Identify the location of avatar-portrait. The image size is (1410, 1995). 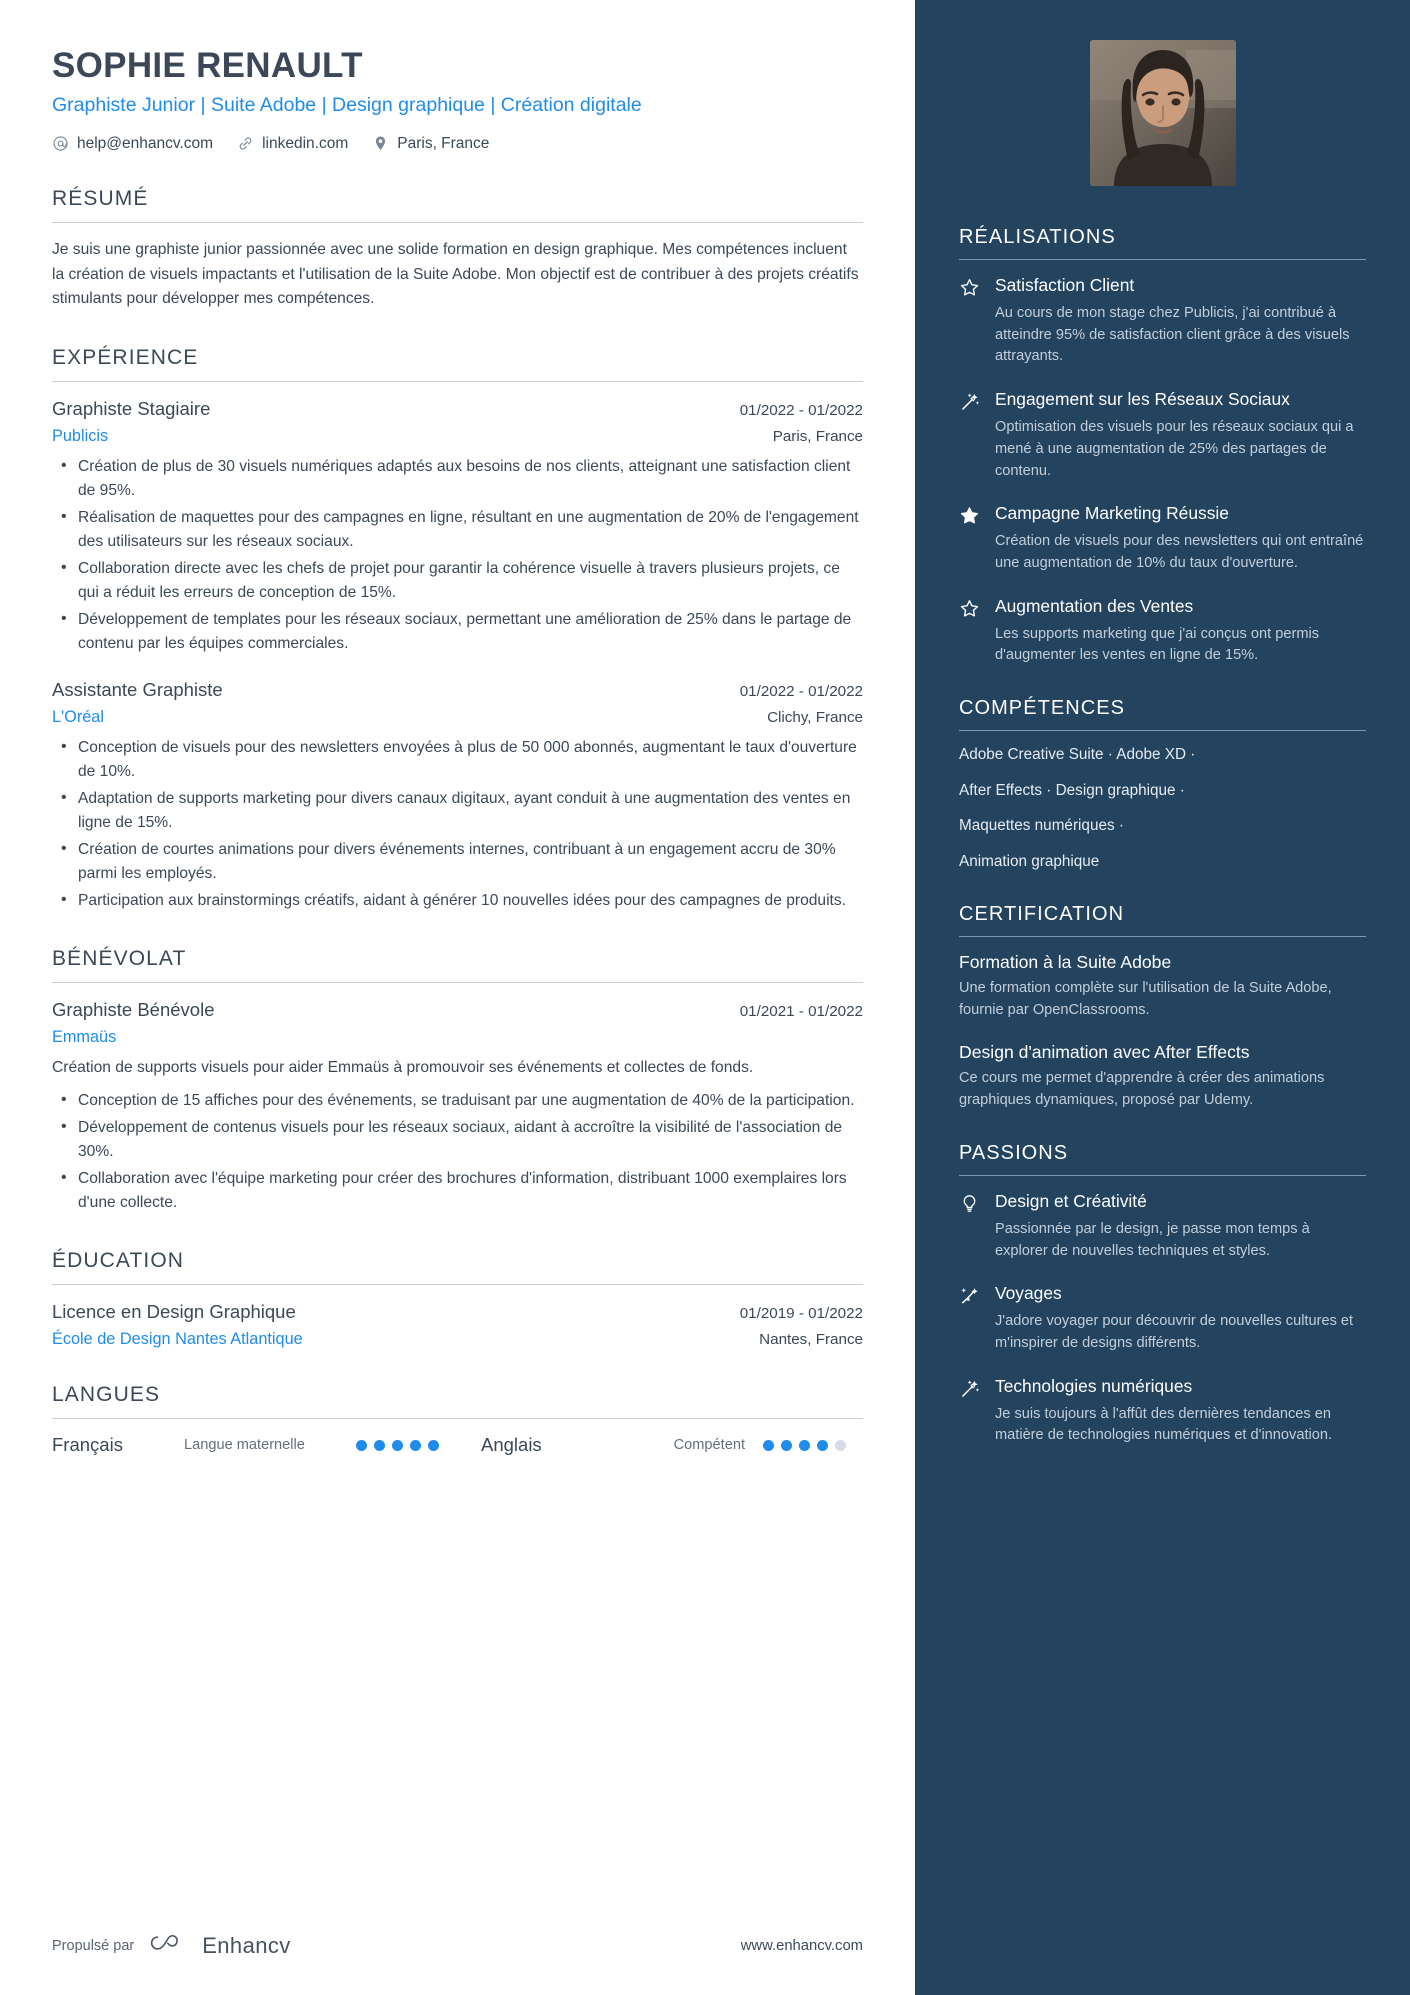
(1162, 113).